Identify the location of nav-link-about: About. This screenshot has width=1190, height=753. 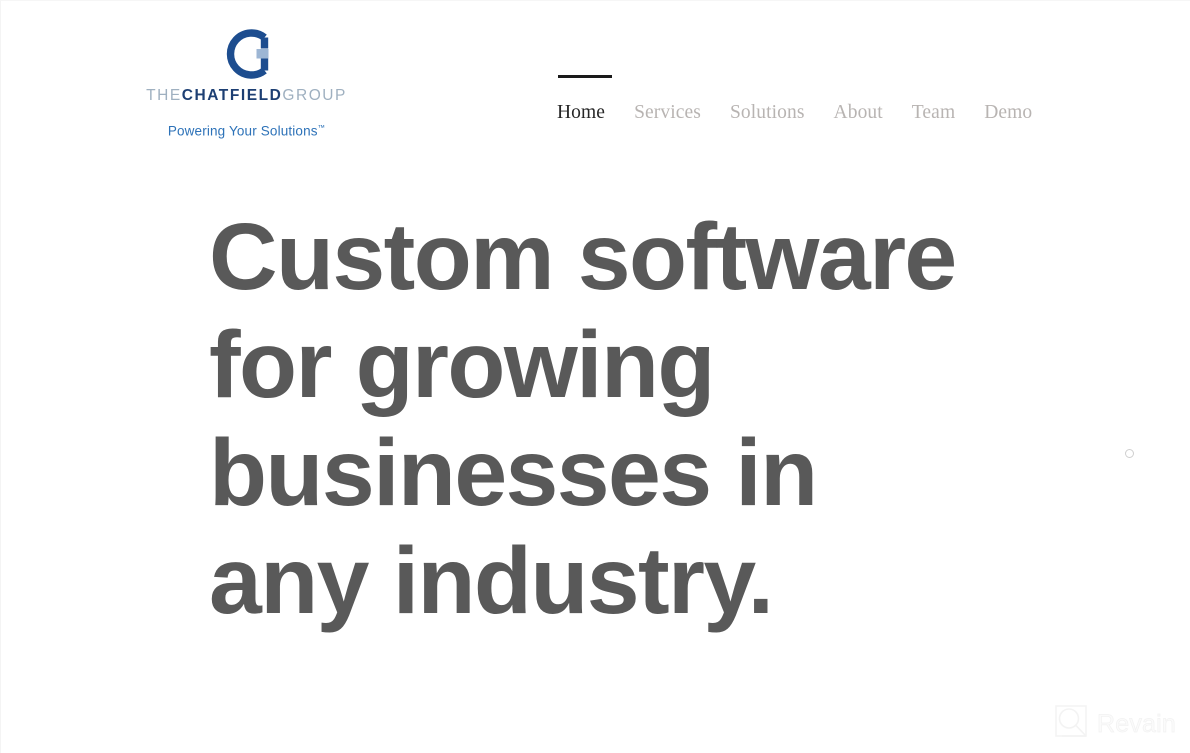
(858, 98).